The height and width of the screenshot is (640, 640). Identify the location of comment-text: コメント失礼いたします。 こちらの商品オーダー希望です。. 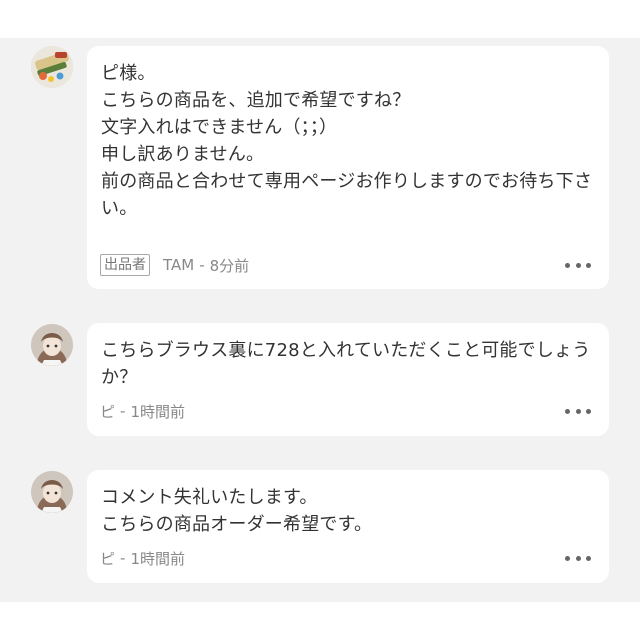
(237, 511).